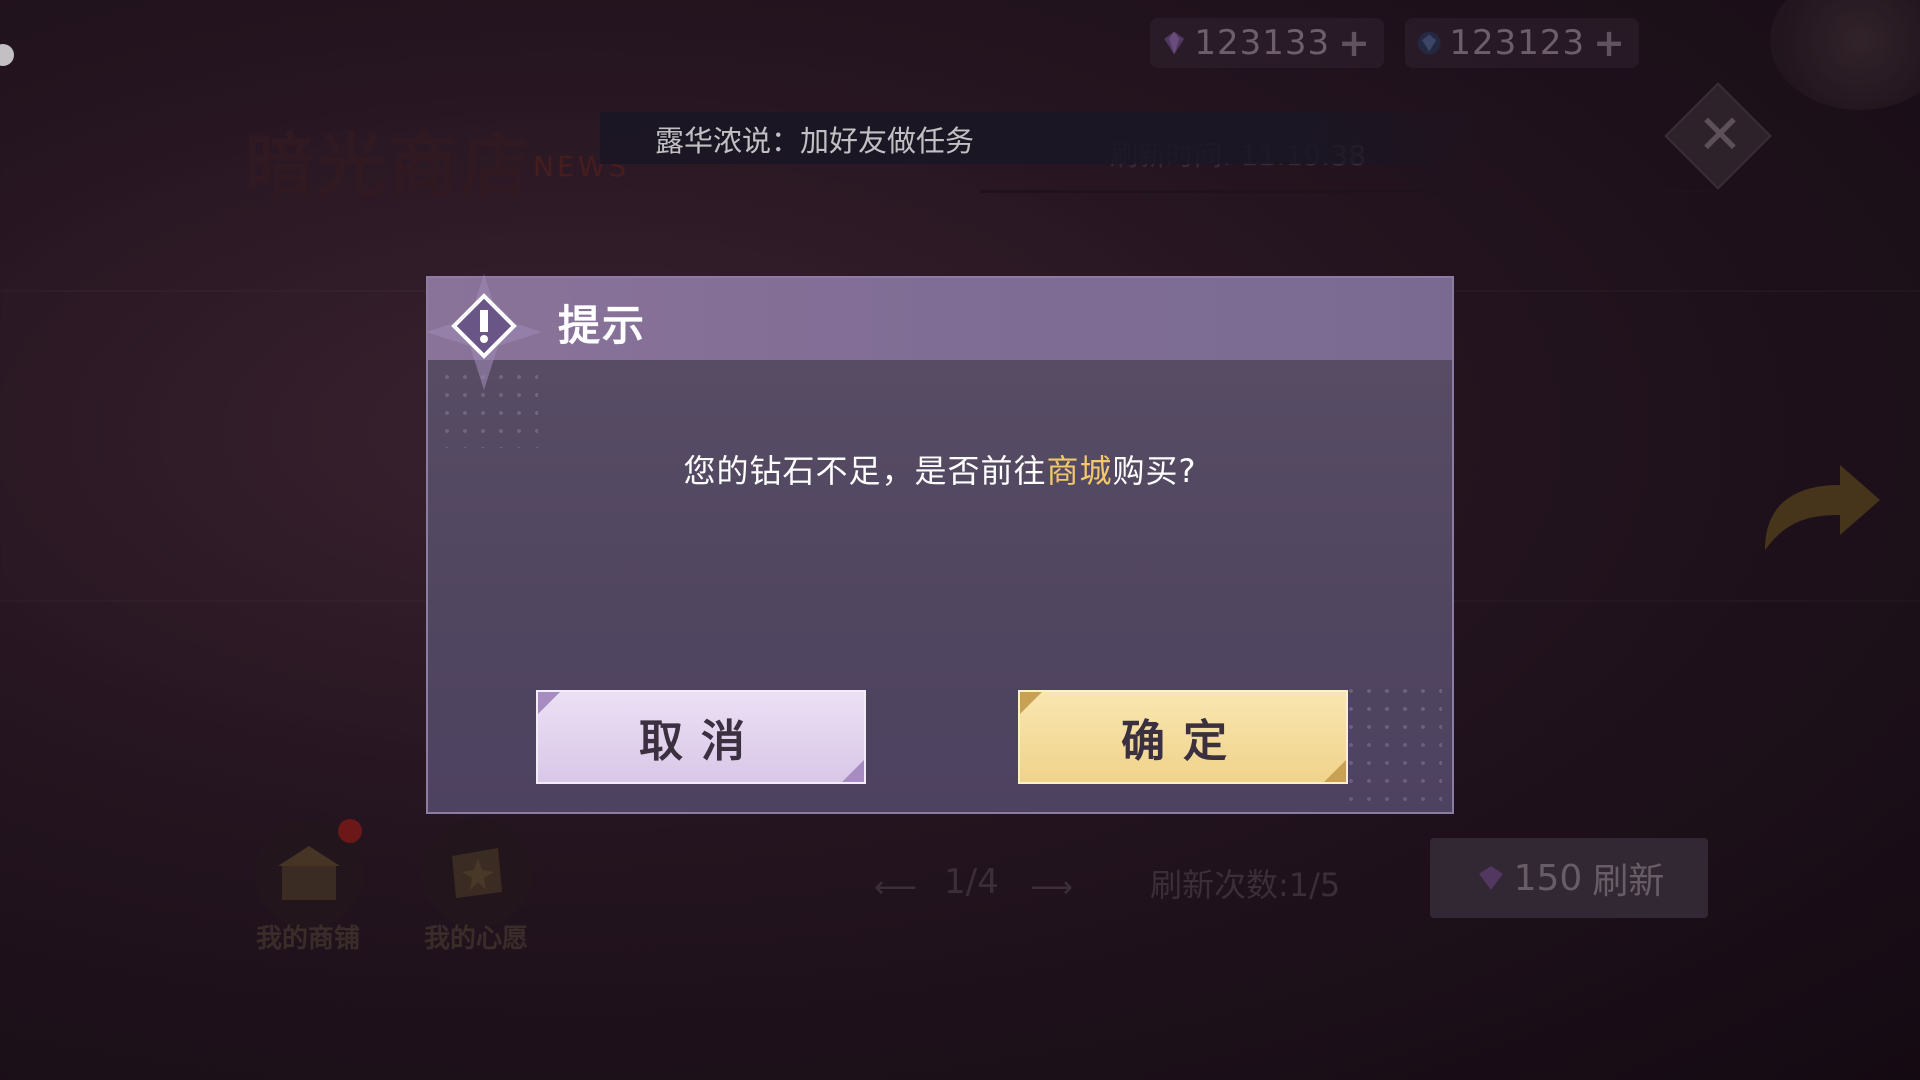 The image size is (1920, 1080). Describe the element at coordinates (1079, 471) in the screenshot. I see `mall-link: 商城` at that location.